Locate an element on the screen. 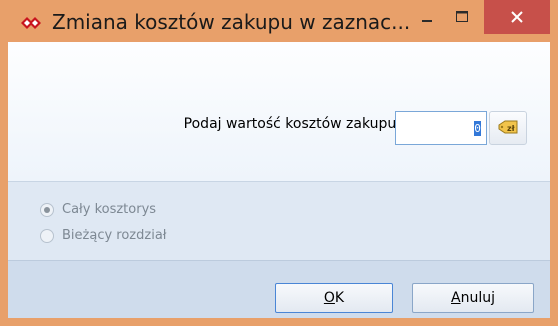  radio-selected is located at coordinates (47, 210).